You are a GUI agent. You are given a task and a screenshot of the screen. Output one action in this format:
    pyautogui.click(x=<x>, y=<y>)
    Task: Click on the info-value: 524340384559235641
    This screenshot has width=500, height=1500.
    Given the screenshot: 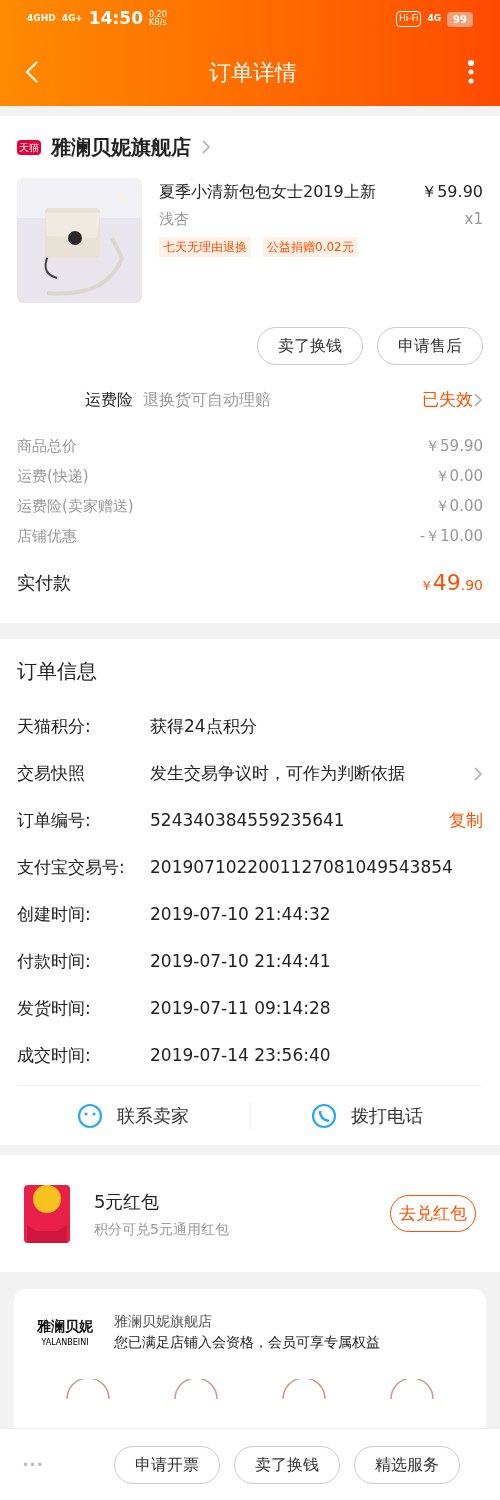 What is the action you would take?
    pyautogui.click(x=248, y=820)
    